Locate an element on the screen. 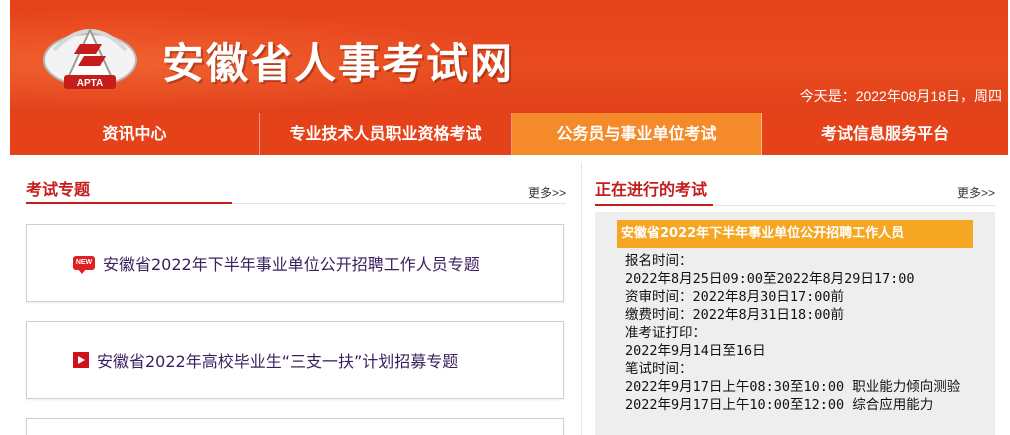 The image size is (1010, 435). exam-detail-line: 2022年9月14日至16日 is located at coordinates (695, 351).